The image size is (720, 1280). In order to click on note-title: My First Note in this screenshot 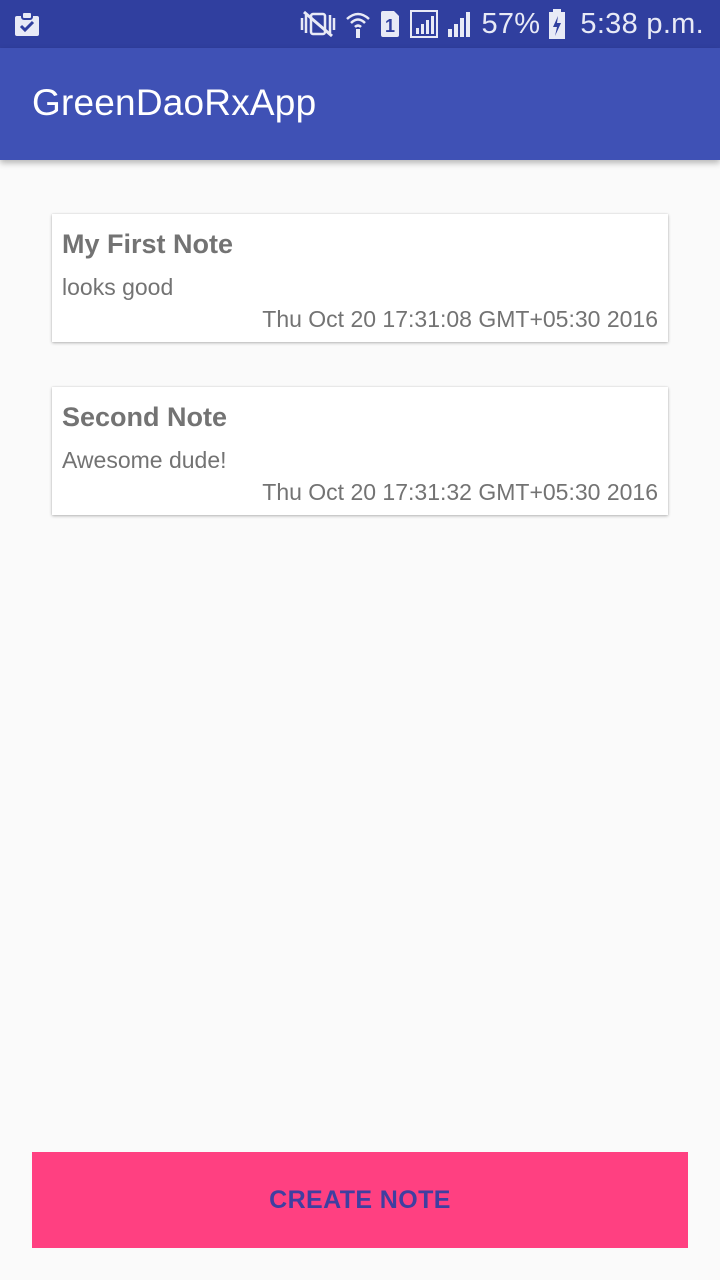, I will do `click(148, 244)`.